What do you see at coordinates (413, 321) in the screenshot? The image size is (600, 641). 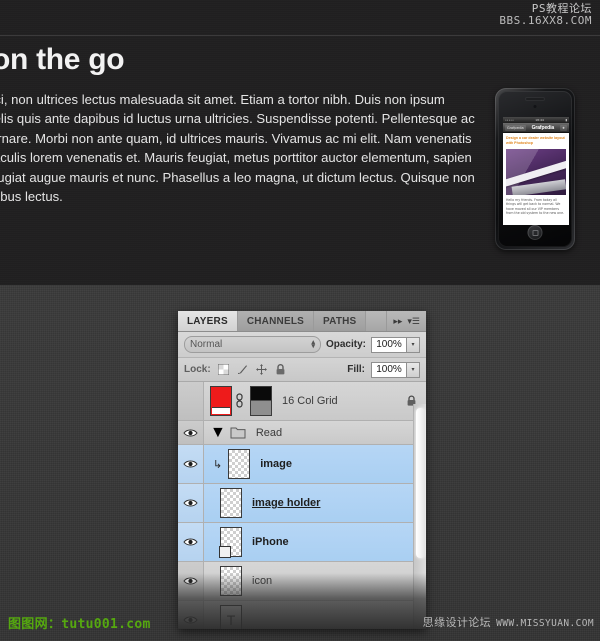 I see `panel-menu-icon: ▾☰` at bounding box center [413, 321].